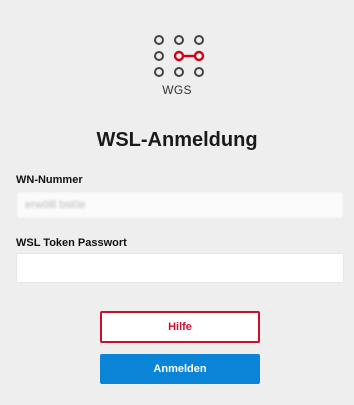 This screenshot has width=354, height=405. I want to click on wgs-logo-icon, so click(179, 56).